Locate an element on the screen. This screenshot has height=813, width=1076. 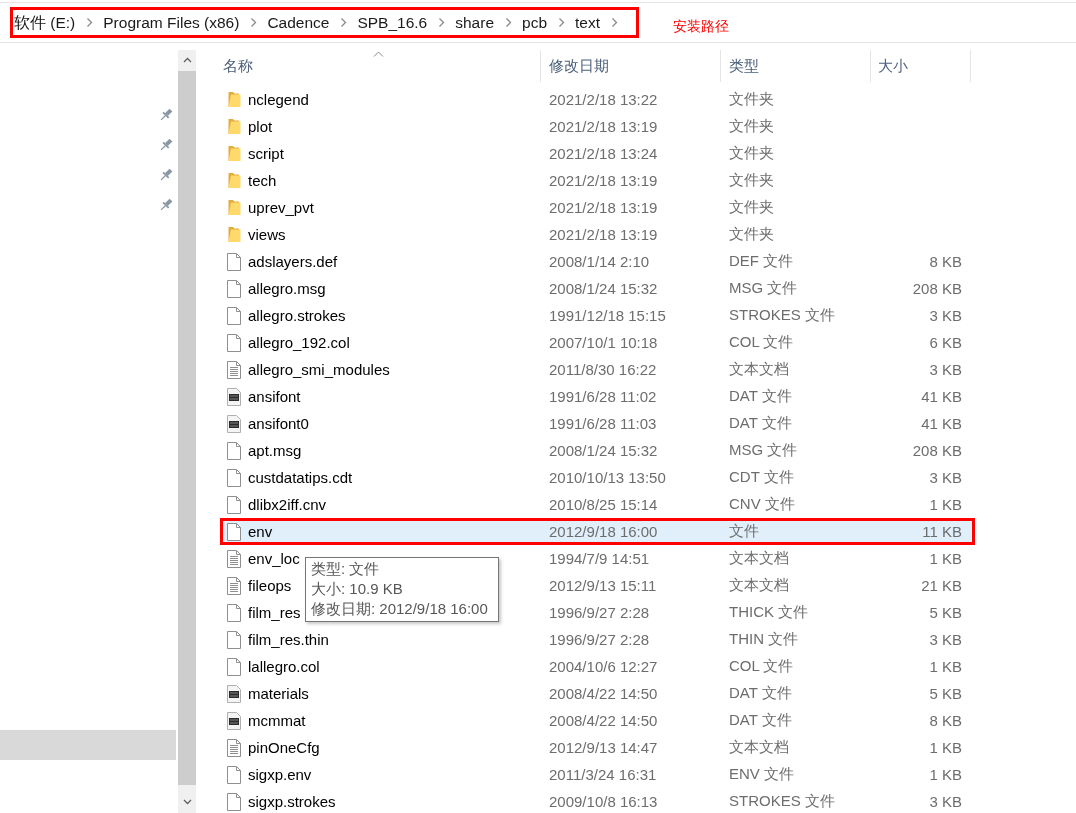
file-name: lallegro.col is located at coordinates (284, 666).